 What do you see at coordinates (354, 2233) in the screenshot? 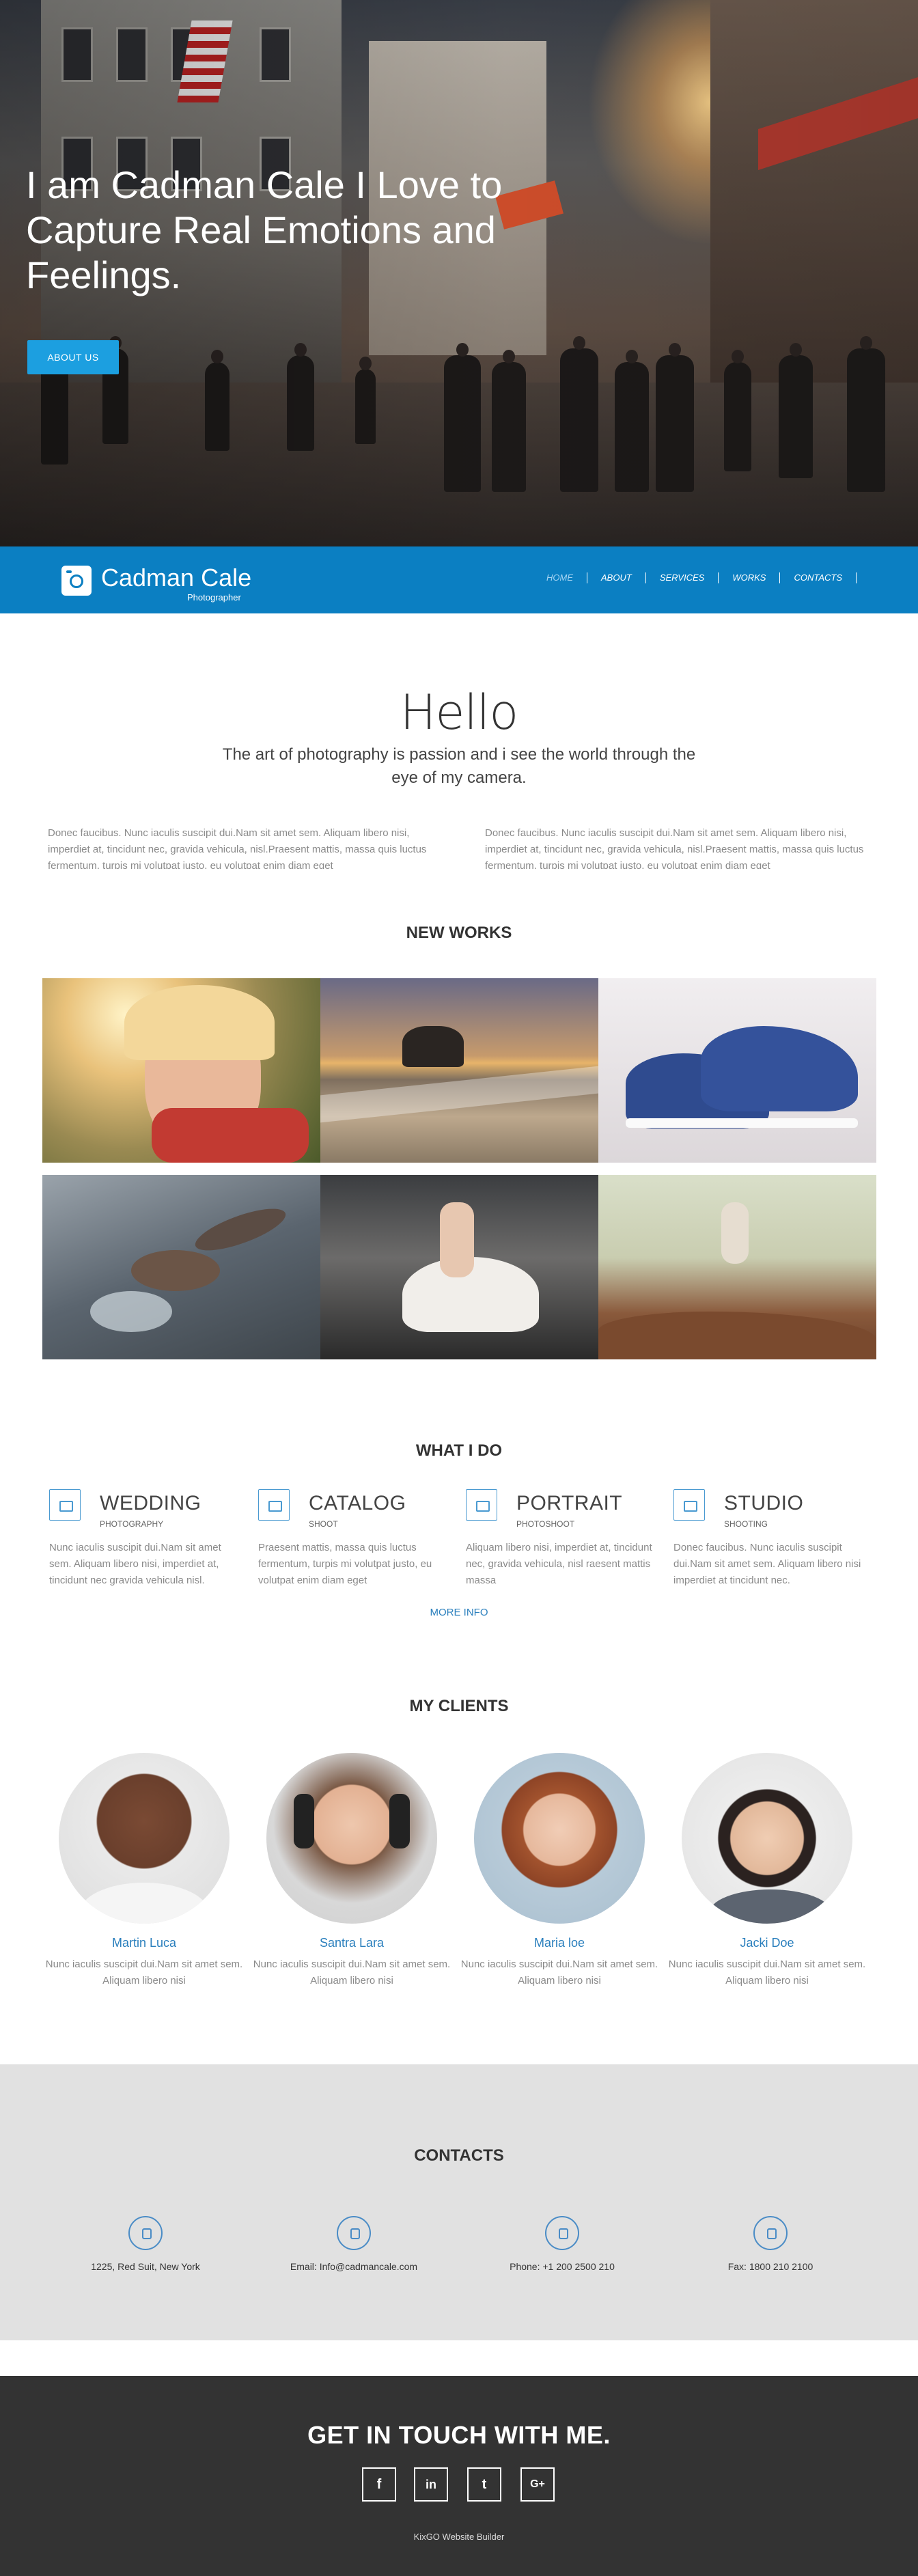
I see `mail-icon` at bounding box center [354, 2233].